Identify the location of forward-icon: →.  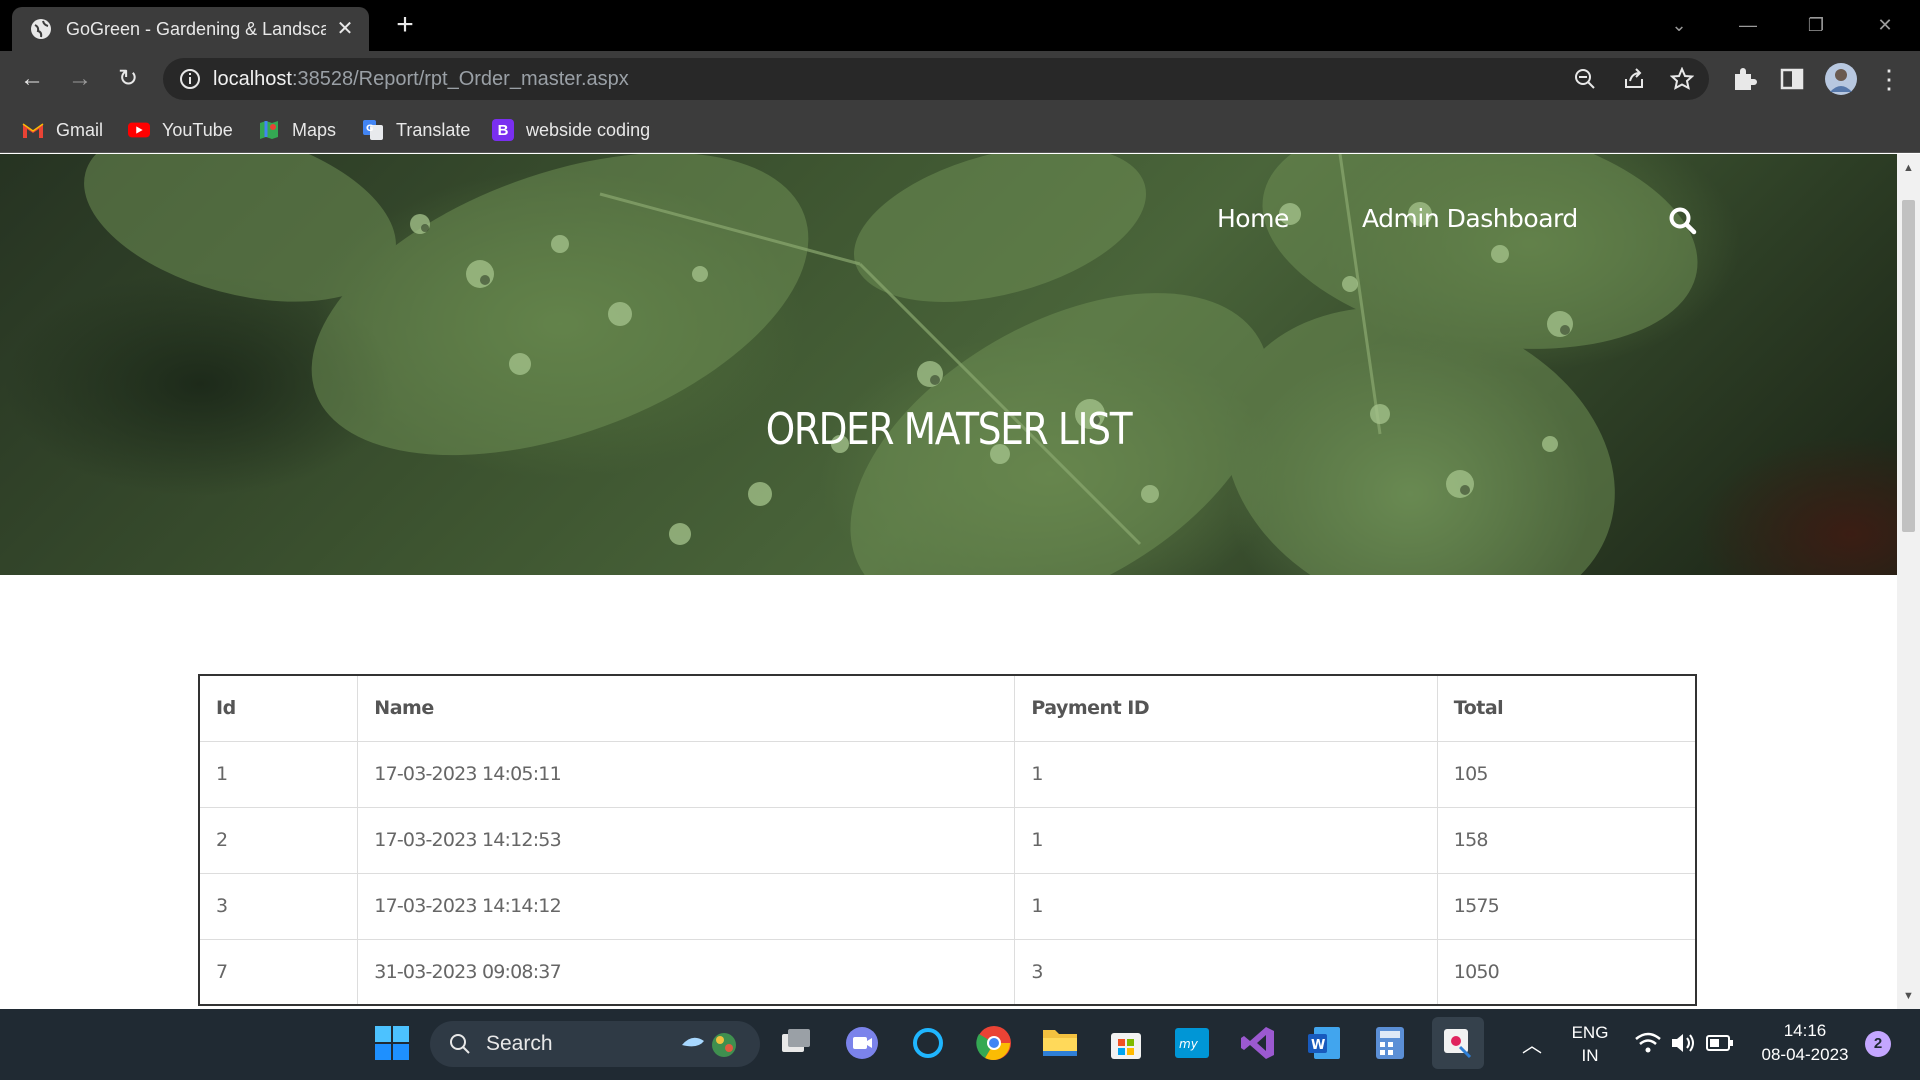
(80, 79).